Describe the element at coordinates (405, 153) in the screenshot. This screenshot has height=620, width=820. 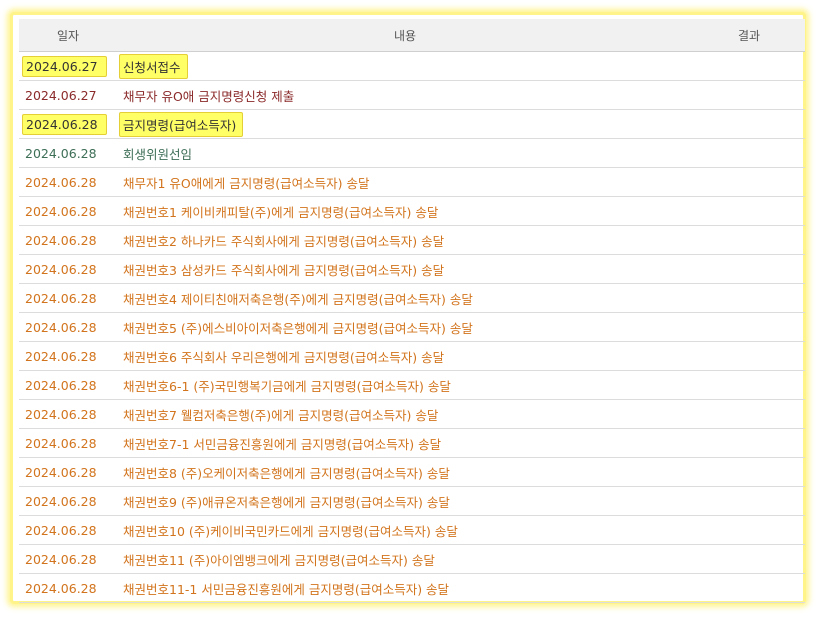
I see `row-content: 회생위원선임` at that location.